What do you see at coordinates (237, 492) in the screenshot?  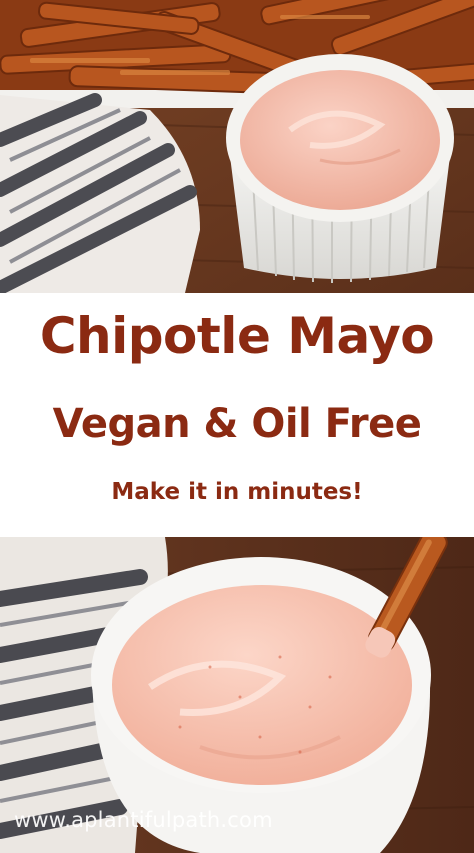 I see `recipe-tagline: Make it in minutes!` at bounding box center [237, 492].